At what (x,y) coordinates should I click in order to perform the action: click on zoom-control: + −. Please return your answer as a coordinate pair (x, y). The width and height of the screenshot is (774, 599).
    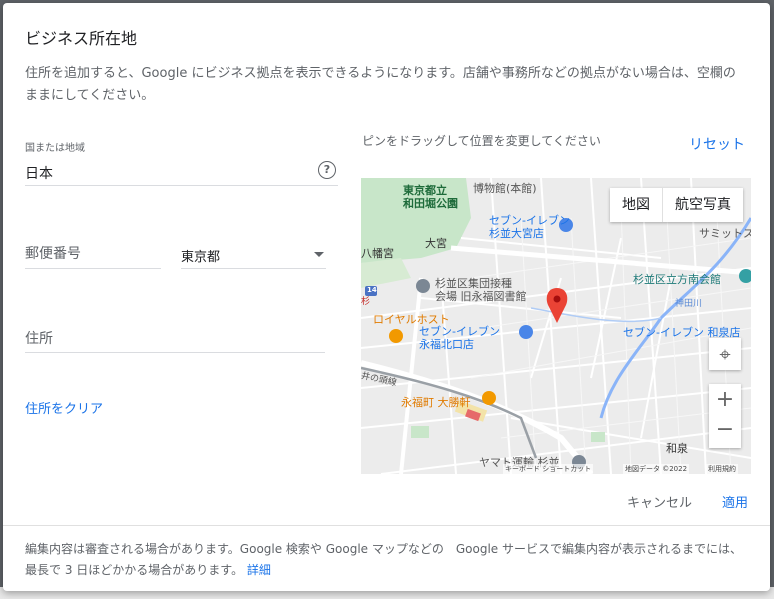
    Looking at the image, I should click on (725, 416).